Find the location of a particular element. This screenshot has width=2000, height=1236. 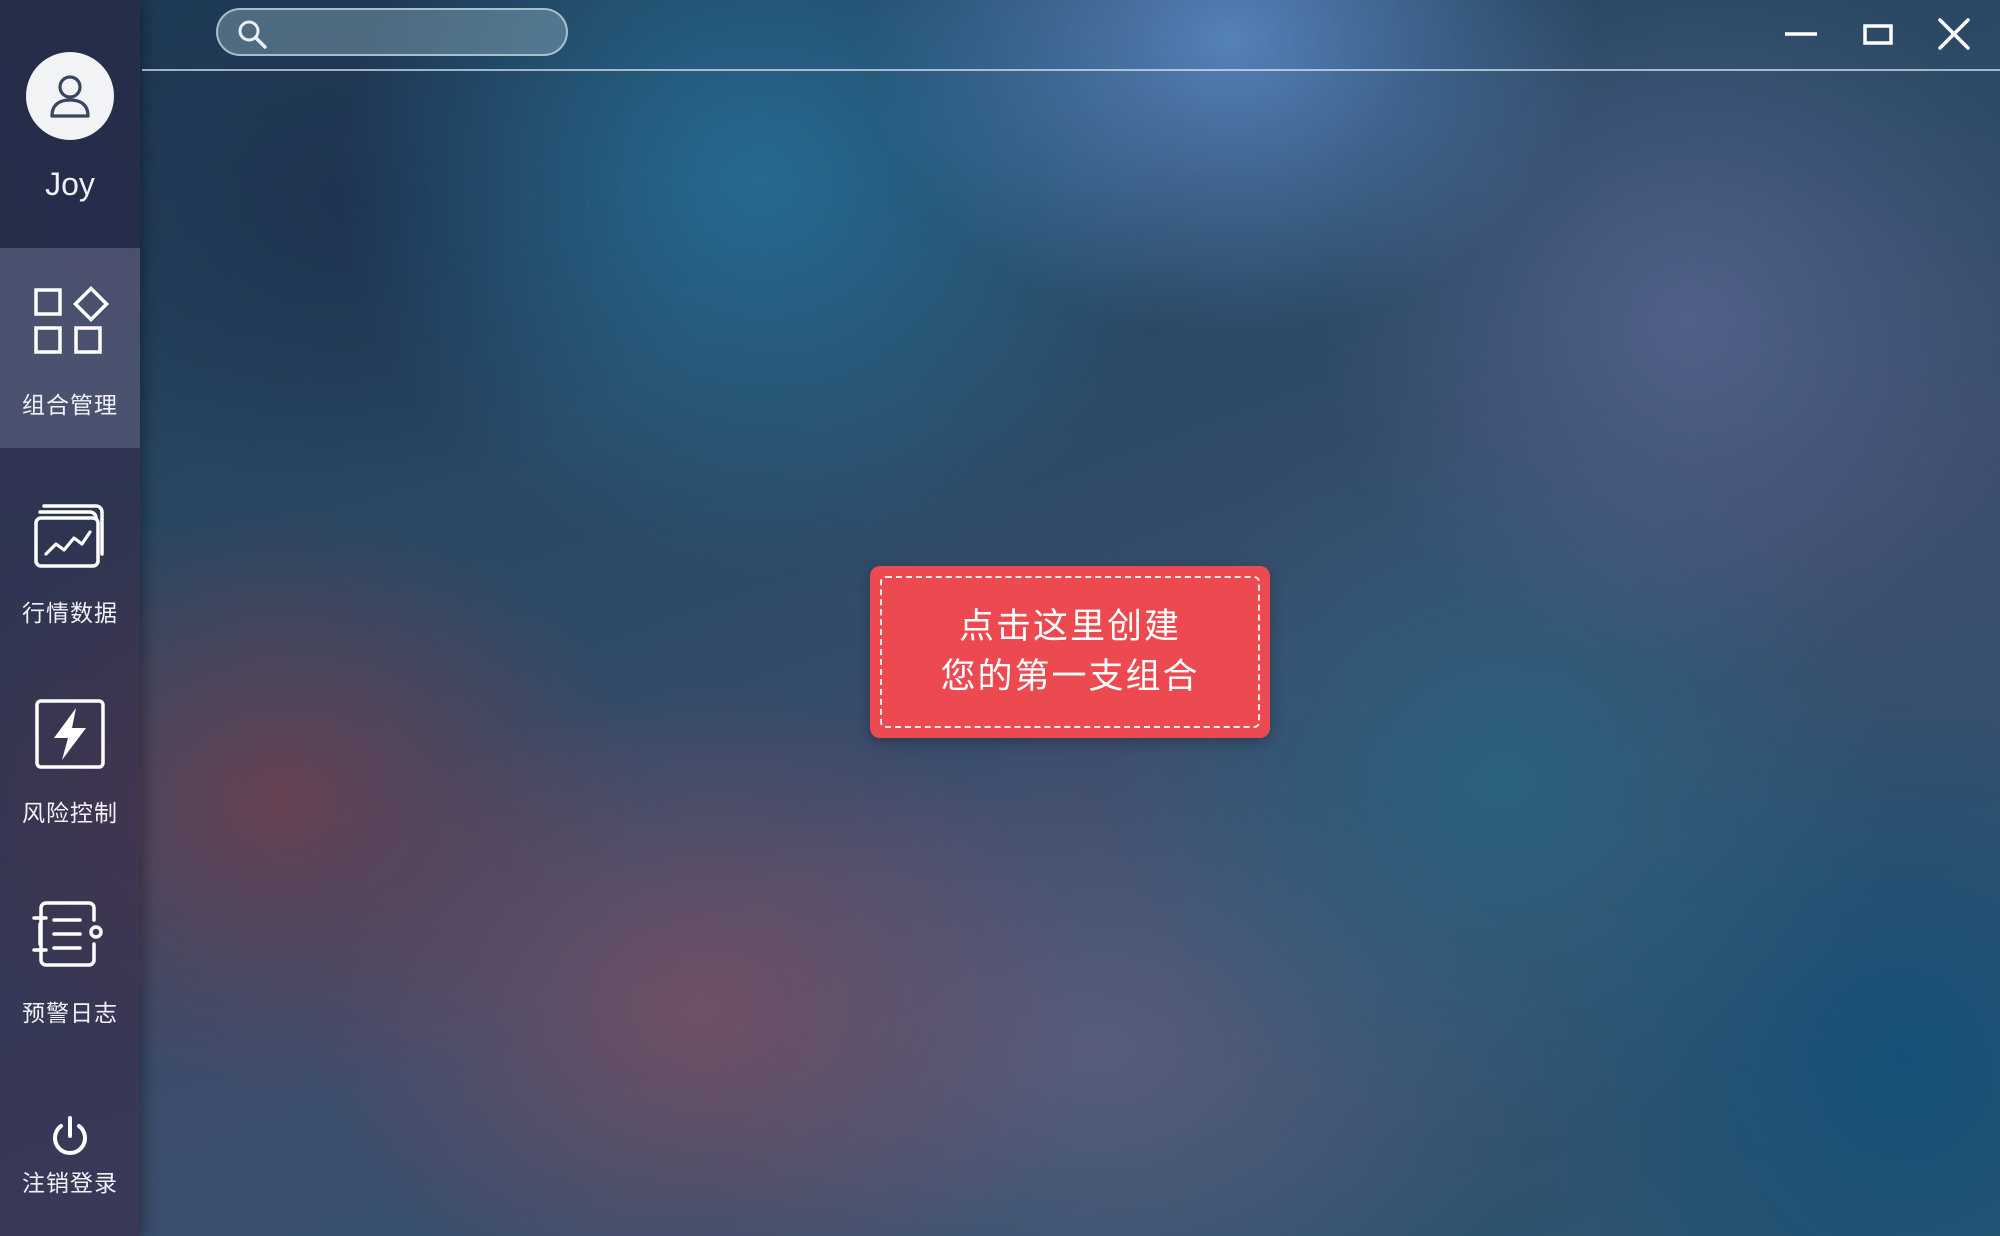

maximize-icon is located at coordinates (1878, 34).